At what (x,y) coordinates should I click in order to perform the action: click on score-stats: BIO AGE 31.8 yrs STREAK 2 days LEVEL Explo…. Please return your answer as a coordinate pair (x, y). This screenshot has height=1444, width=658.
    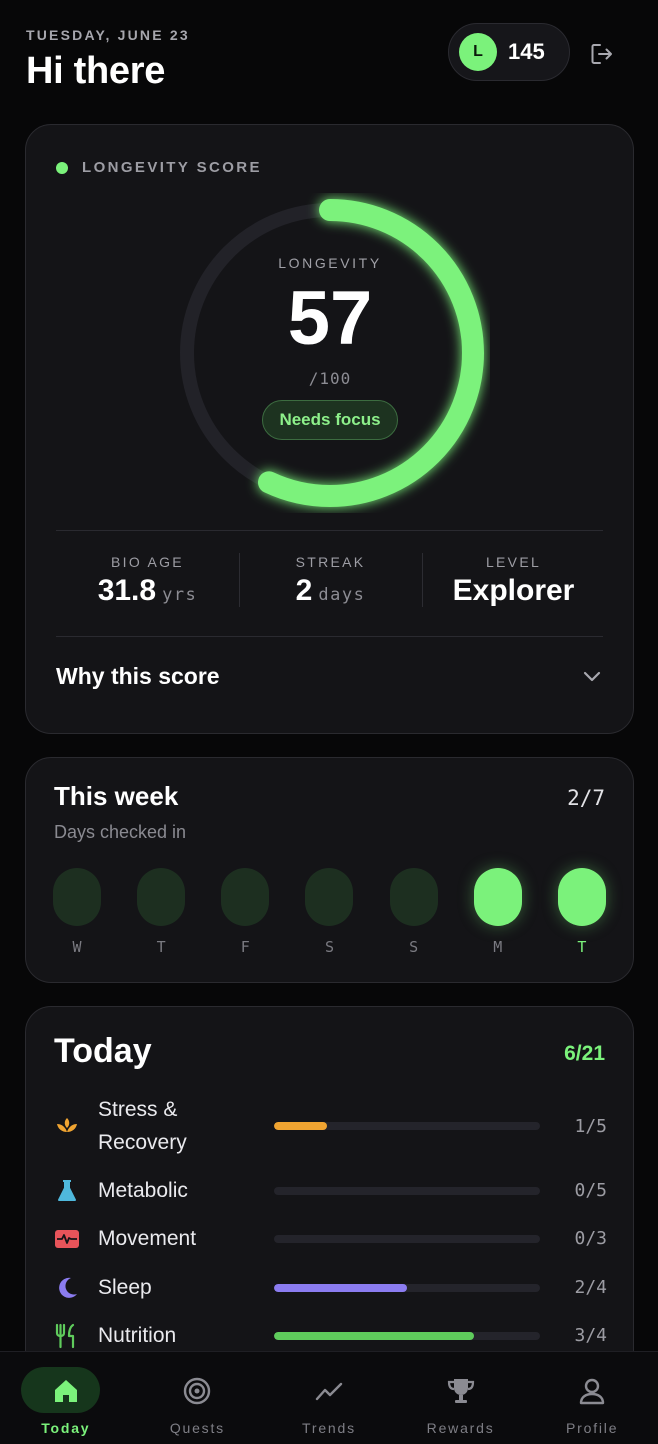
    Looking at the image, I should click on (330, 580).